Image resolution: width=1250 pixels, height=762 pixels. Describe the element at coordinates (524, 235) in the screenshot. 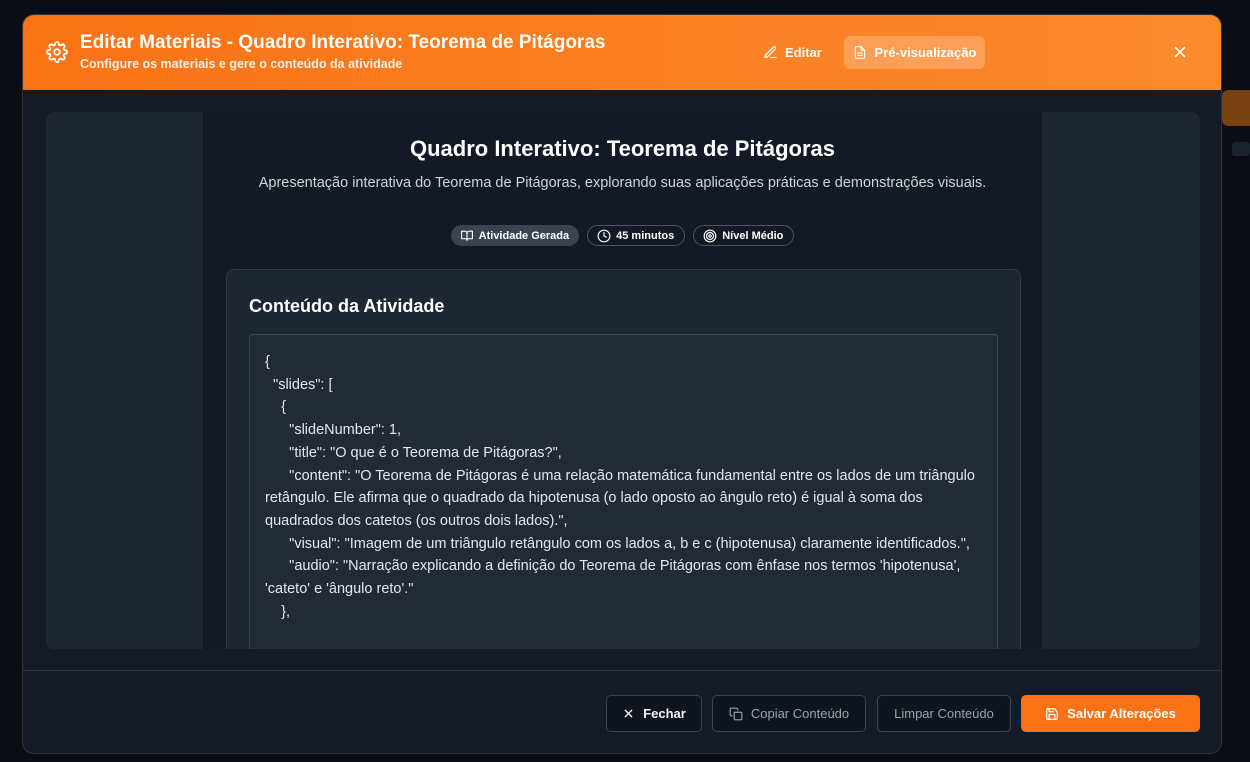

I see `badge-label: Atividade Gerada` at that location.